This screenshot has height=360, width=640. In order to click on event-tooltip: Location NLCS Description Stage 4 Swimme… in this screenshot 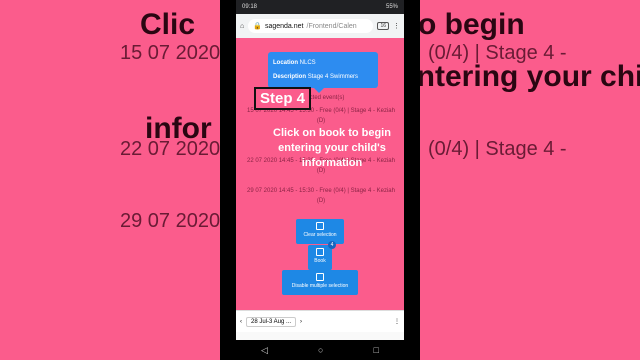, I will do `click(323, 72)`.